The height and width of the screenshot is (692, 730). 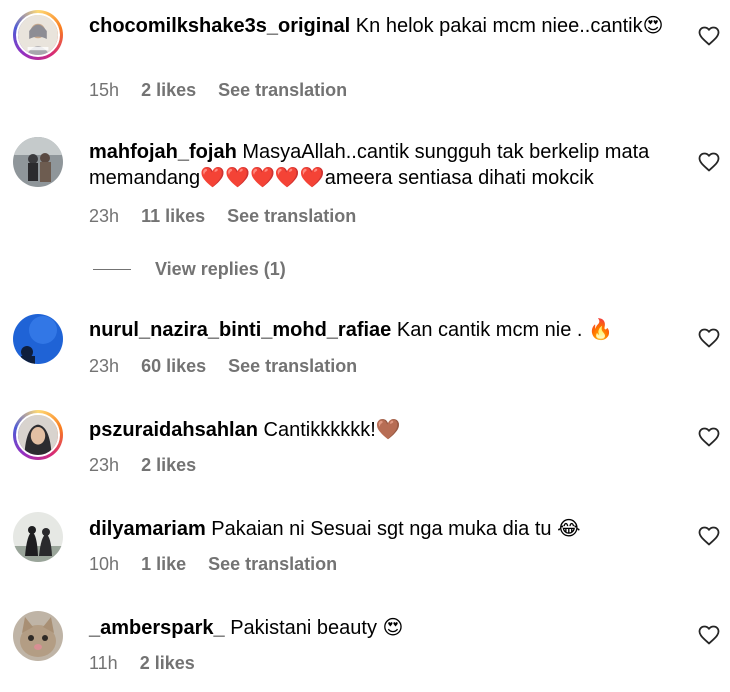 I want to click on comment-time: 11h, so click(x=103, y=663).